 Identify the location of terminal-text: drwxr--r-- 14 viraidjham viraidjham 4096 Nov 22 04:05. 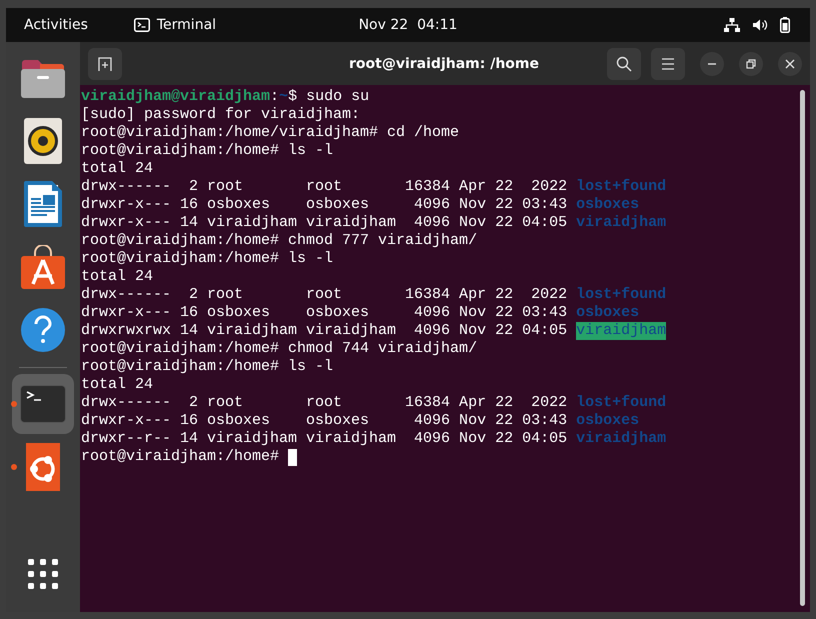
(324, 439).